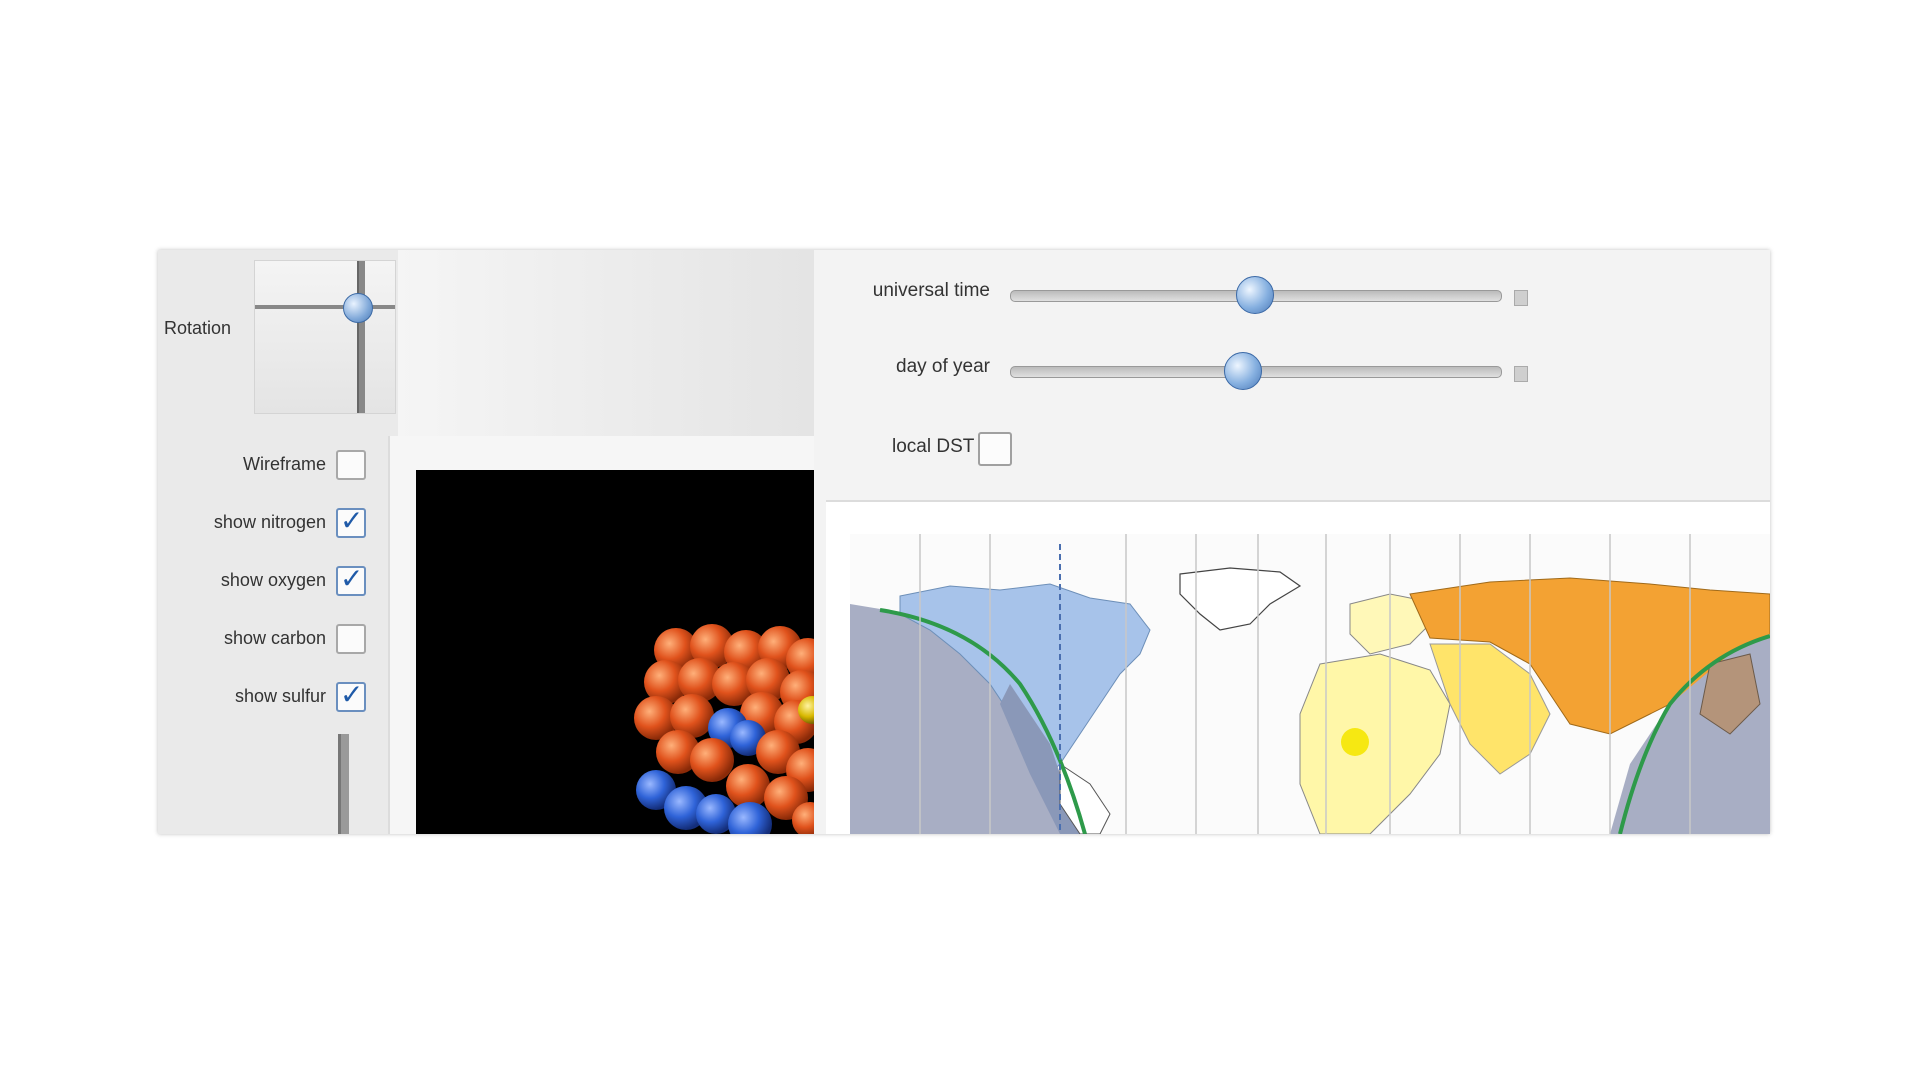  Describe the element at coordinates (931, 290) in the screenshot. I see `universal-time-label: universal time` at that location.